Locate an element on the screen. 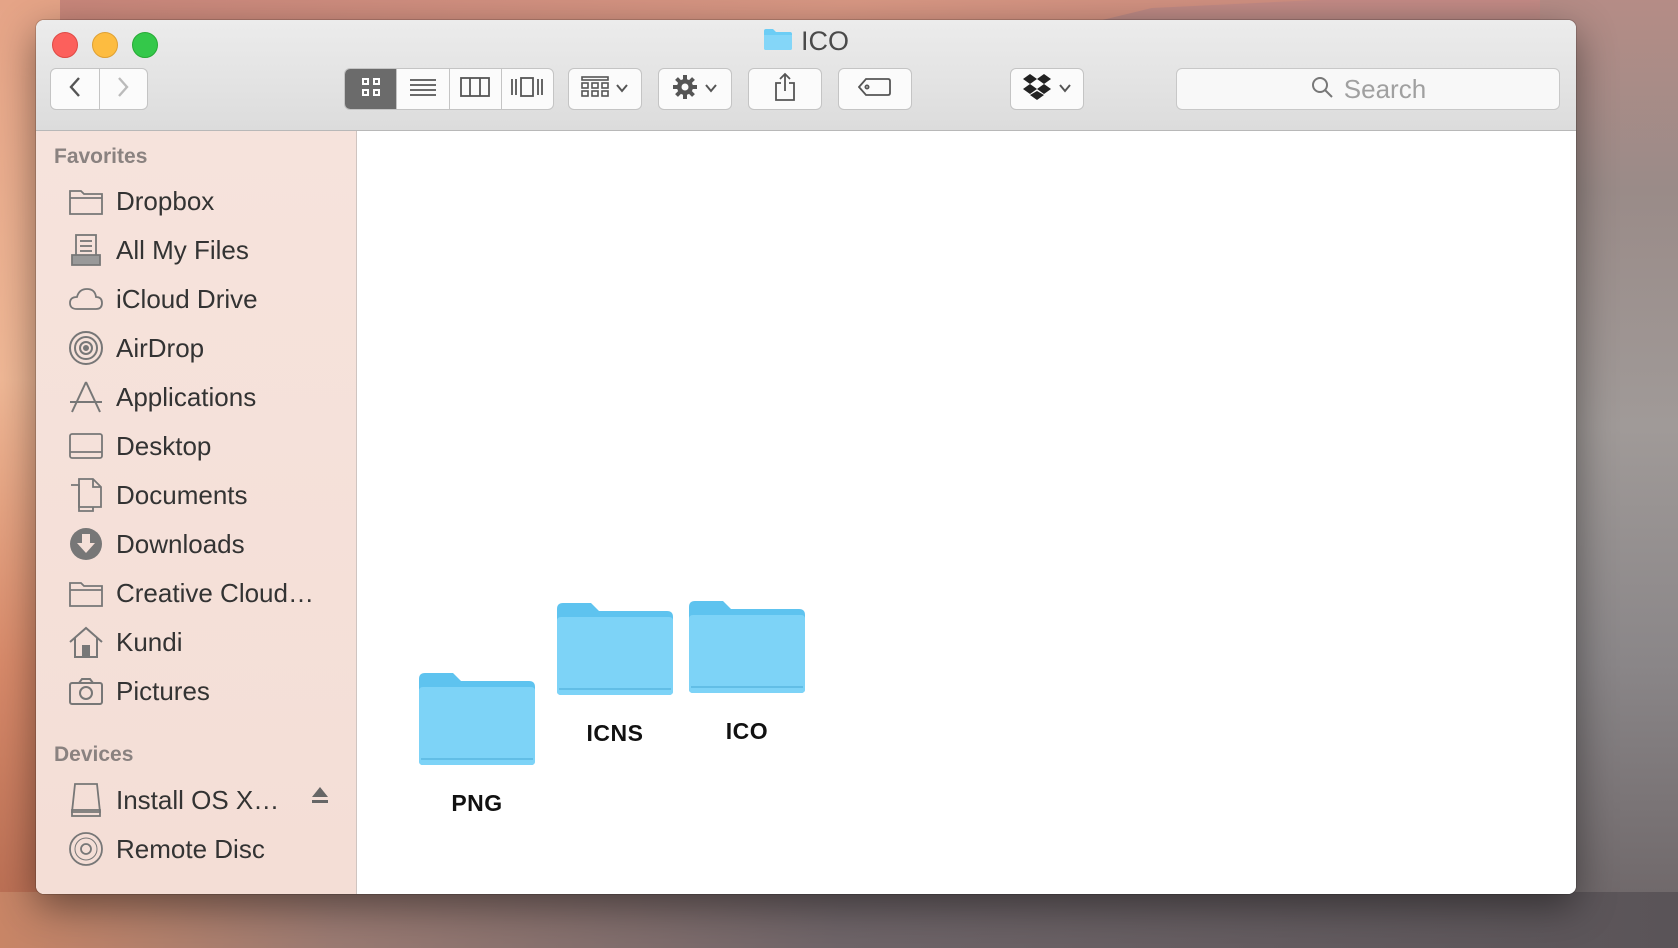 The width and height of the screenshot is (1678, 948). edit-tags-button is located at coordinates (875, 89).